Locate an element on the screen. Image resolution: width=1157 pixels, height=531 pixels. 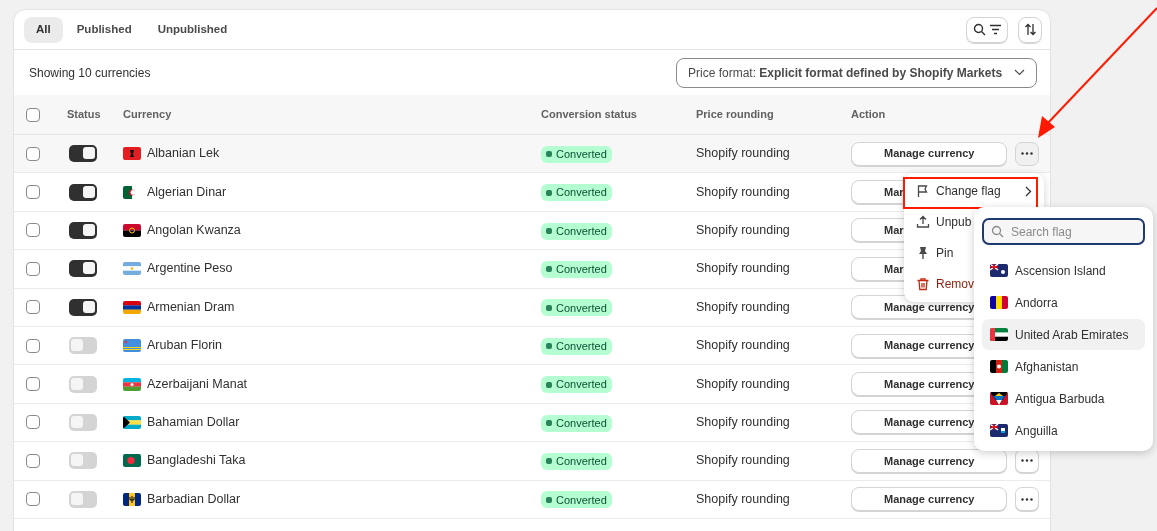
currency-name: Barbadian Dollar is located at coordinates (194, 499).